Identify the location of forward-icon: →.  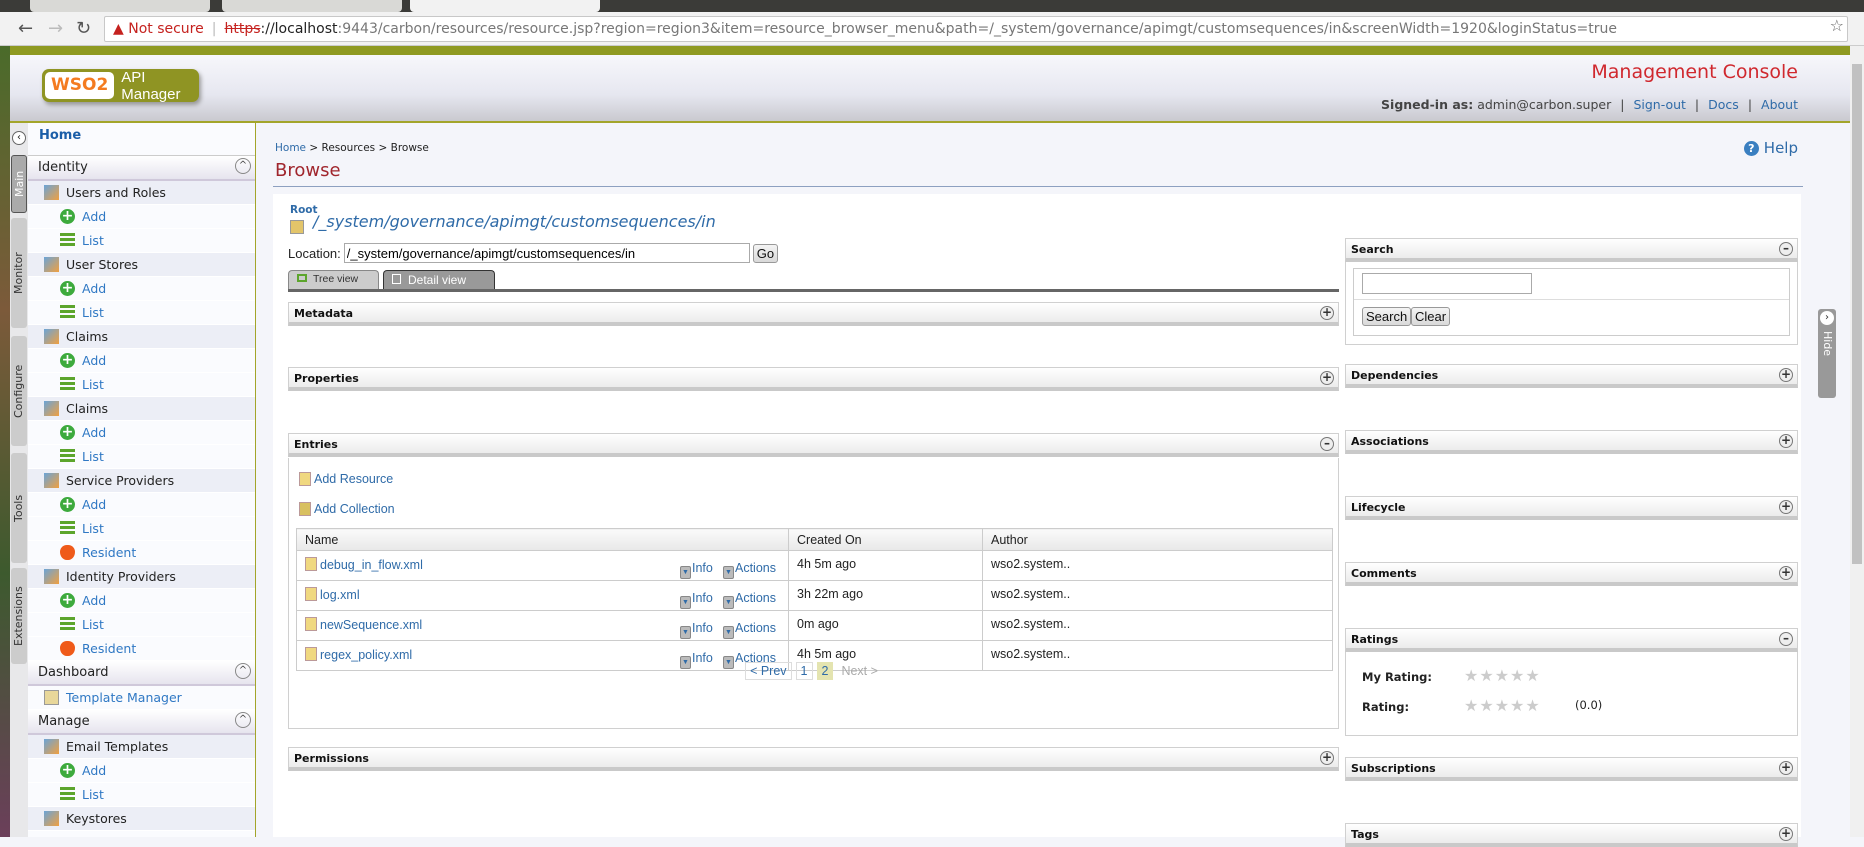
(55, 28).